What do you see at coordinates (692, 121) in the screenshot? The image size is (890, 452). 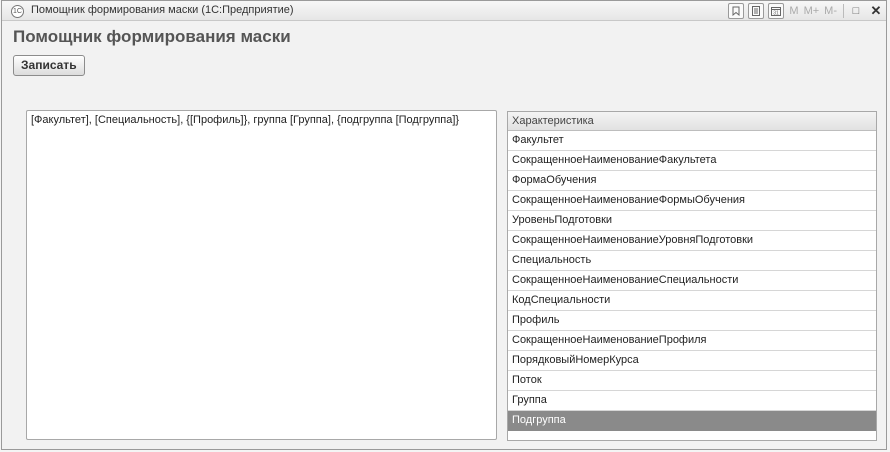 I see `characteristics-header: Характеристика` at bounding box center [692, 121].